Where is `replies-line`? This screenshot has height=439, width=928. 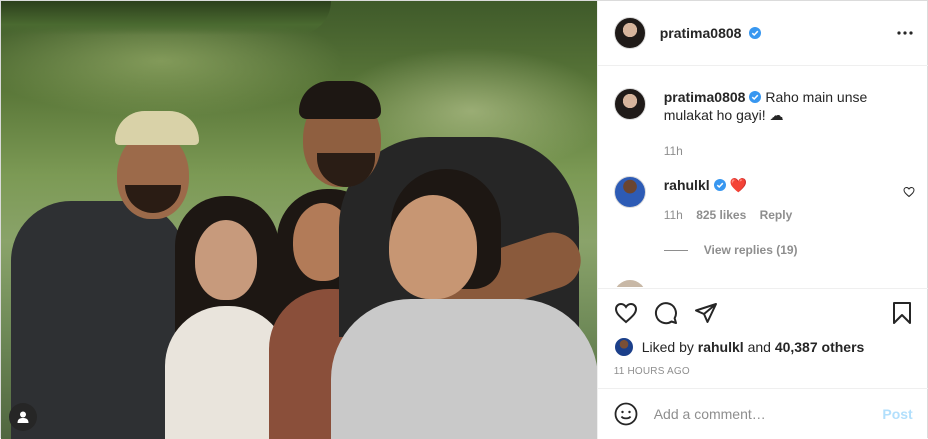 replies-line is located at coordinates (675, 250).